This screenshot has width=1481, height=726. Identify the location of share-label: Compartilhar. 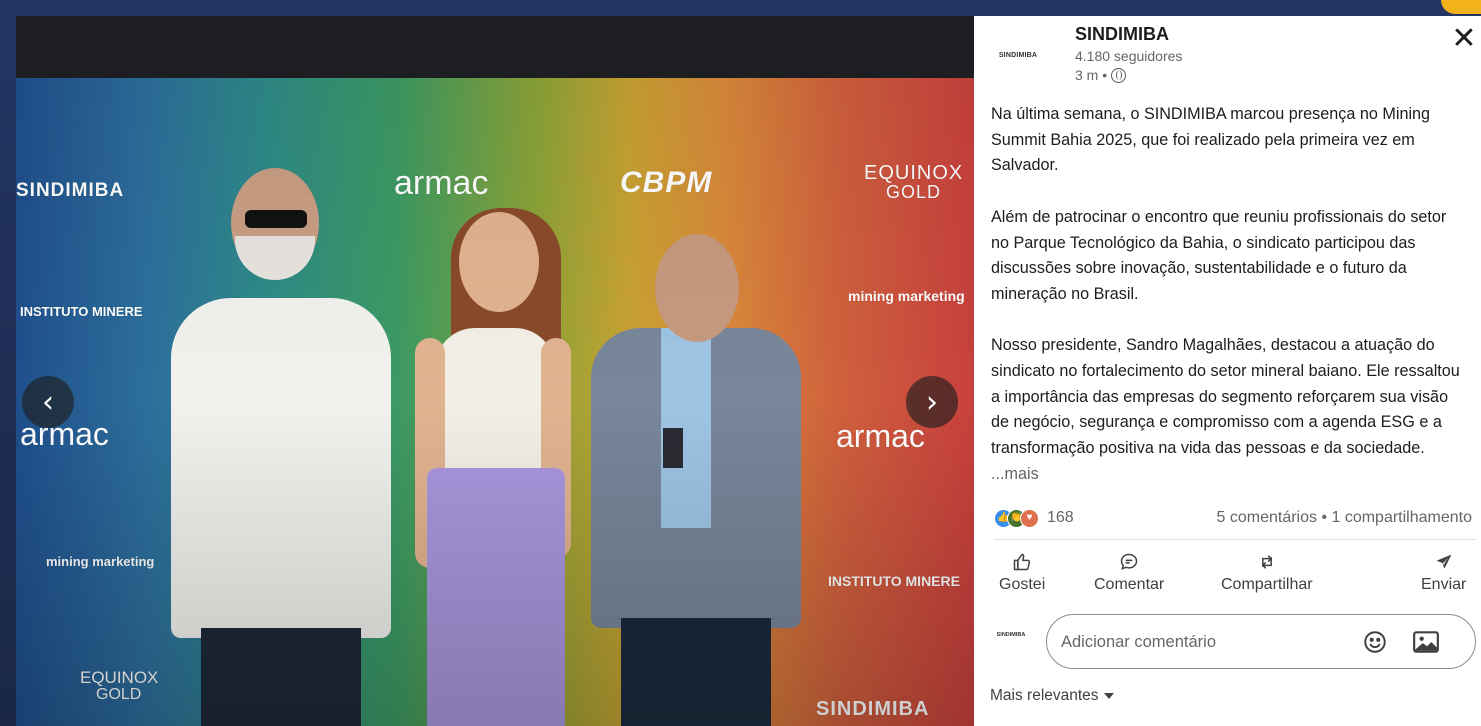
(1267, 584).